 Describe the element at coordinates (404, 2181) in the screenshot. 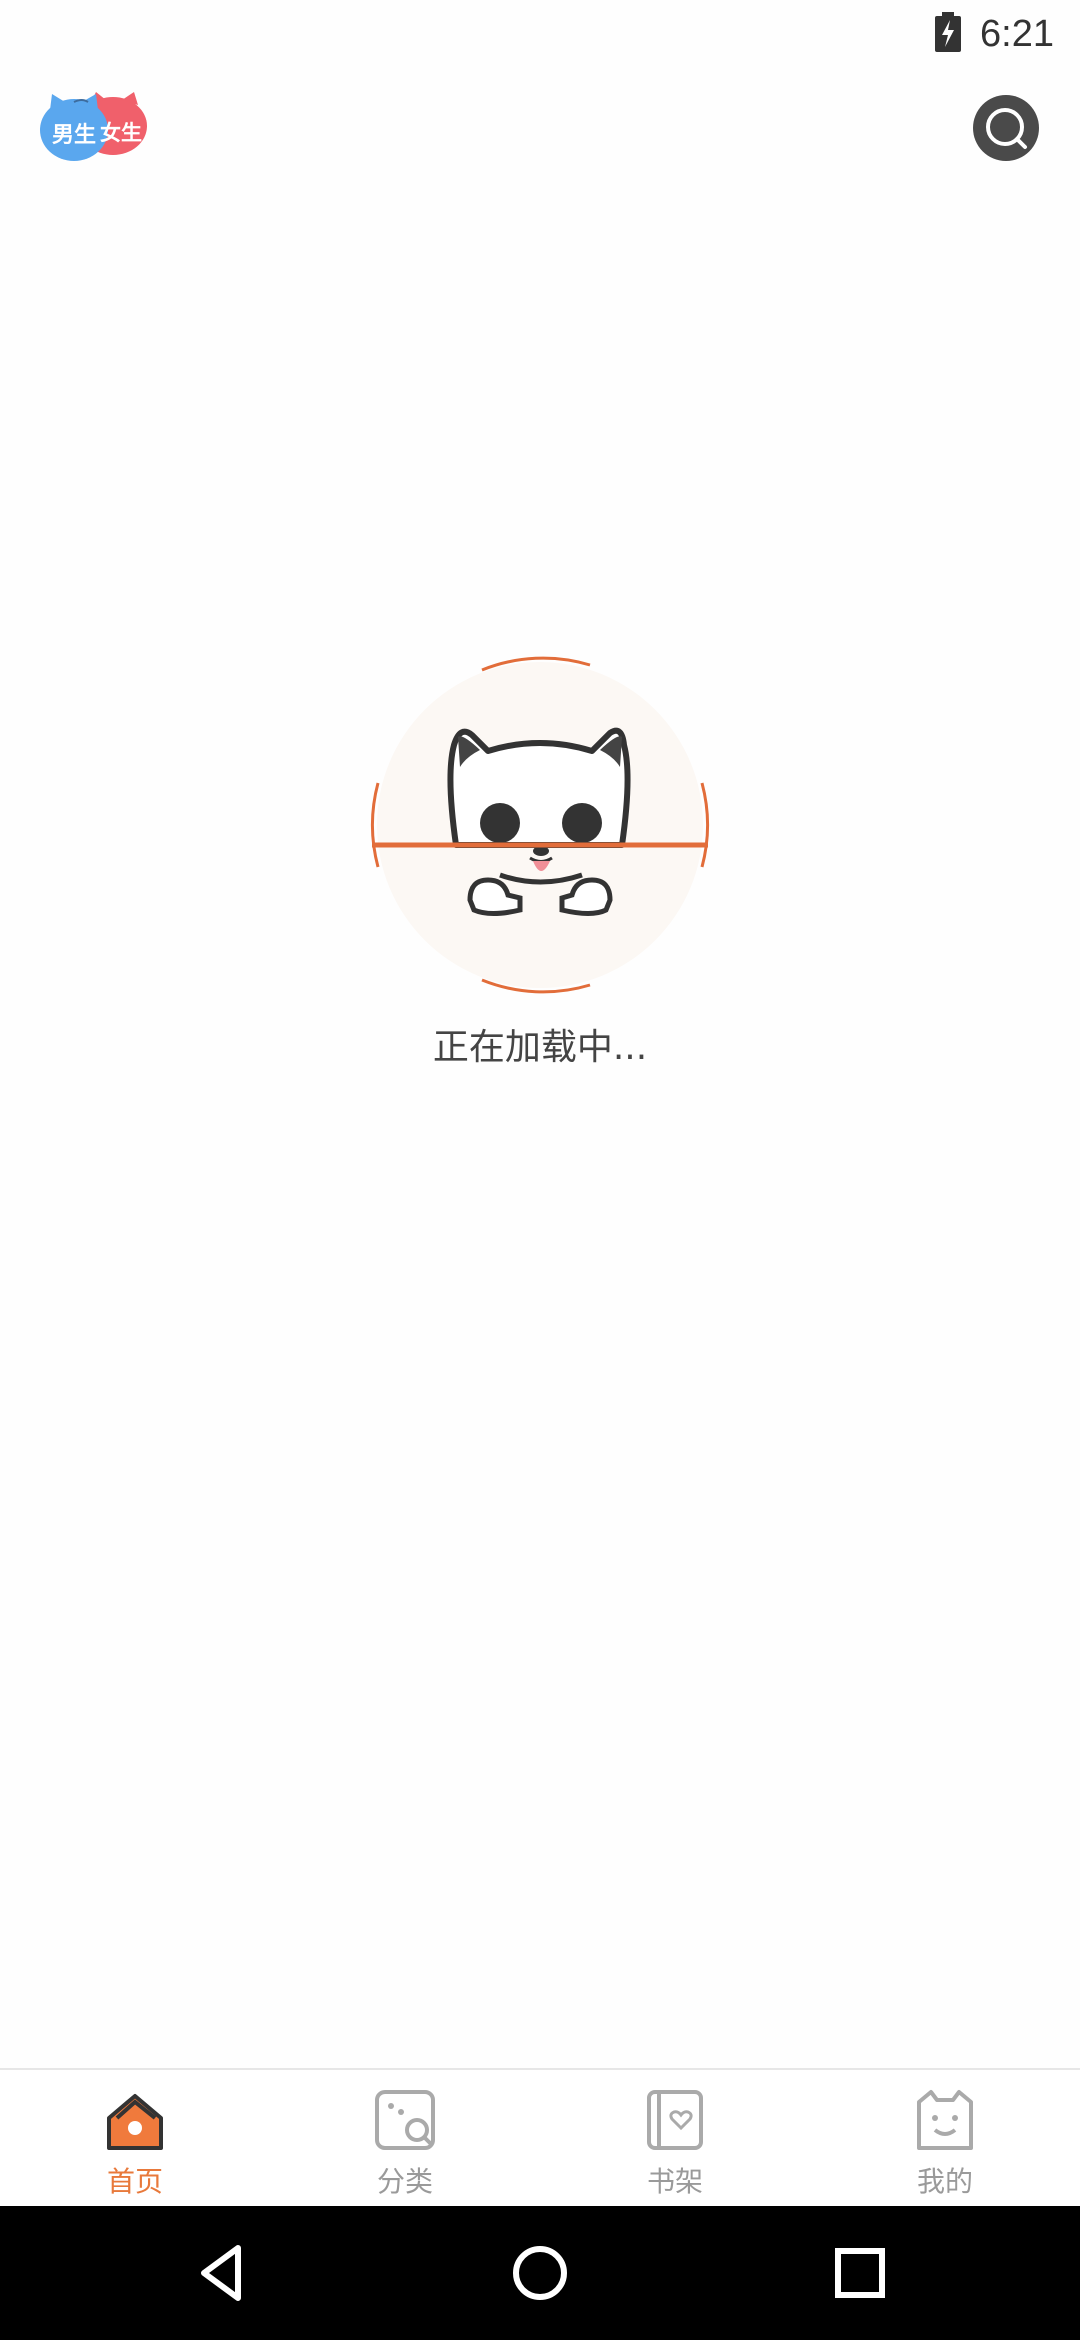

I see `tab-category-label: 分类` at that location.